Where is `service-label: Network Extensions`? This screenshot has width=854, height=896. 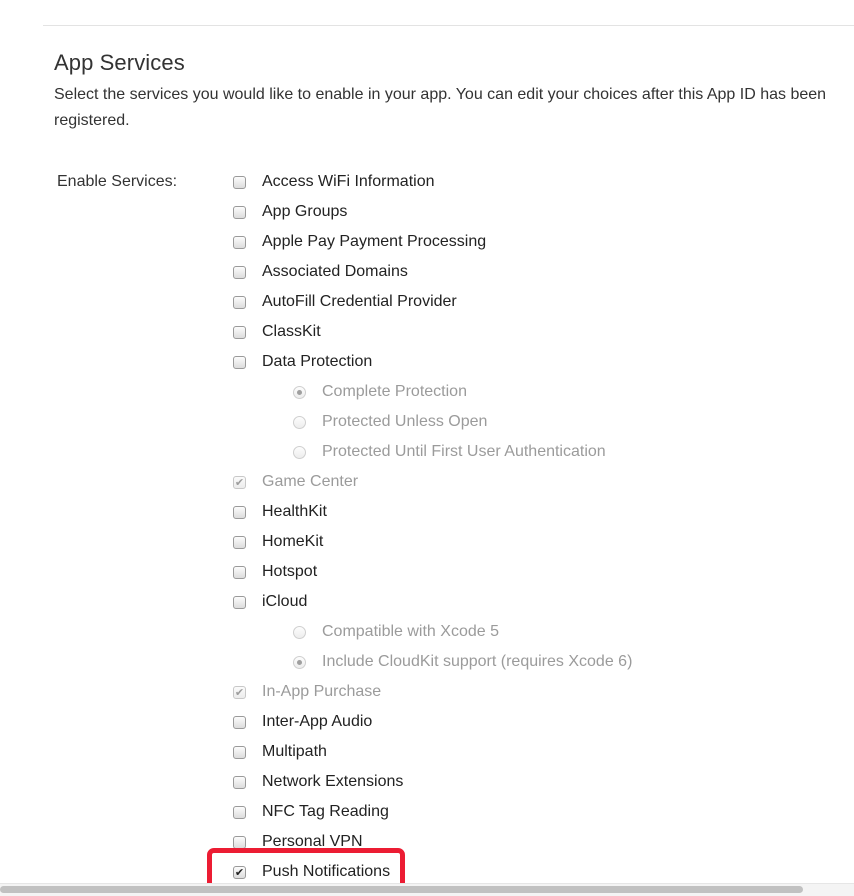
service-label: Network Extensions is located at coordinates (333, 781).